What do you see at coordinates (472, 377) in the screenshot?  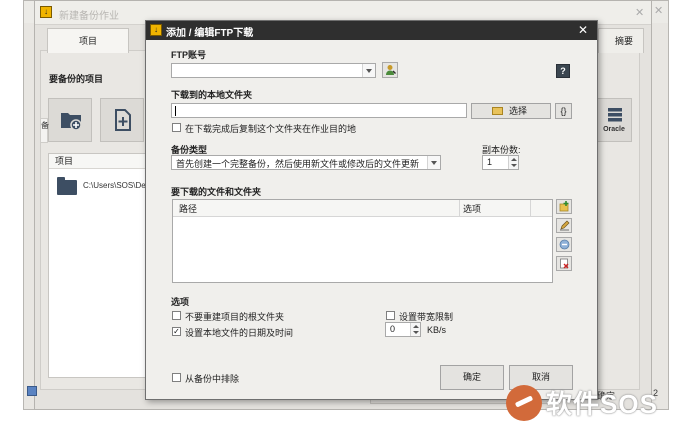 I see `ok-button: 确定` at bounding box center [472, 377].